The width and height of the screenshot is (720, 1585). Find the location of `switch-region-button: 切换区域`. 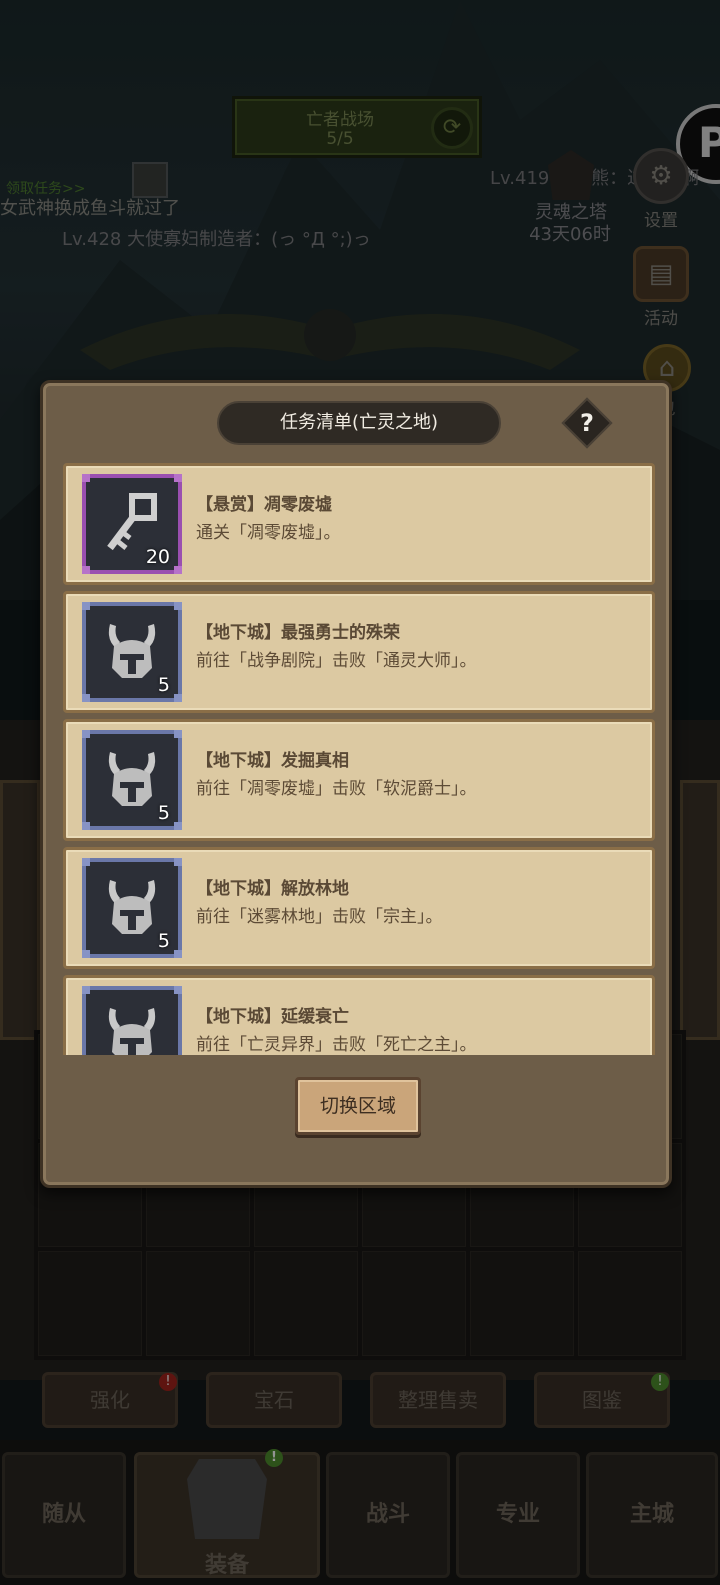

switch-region-button: 切换区域 is located at coordinates (358, 1106).